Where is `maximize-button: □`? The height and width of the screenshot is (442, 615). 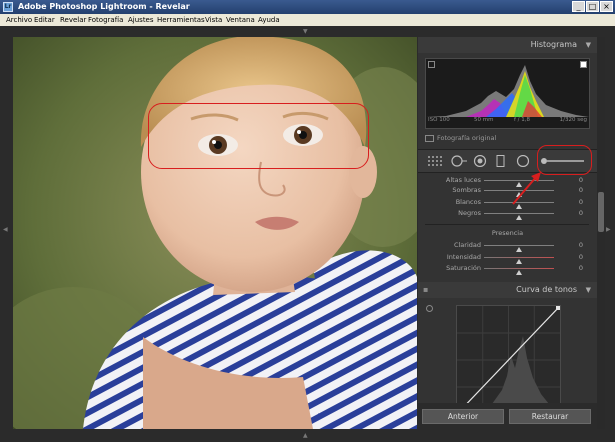
maximize-button: □ is located at coordinates (592, 6).